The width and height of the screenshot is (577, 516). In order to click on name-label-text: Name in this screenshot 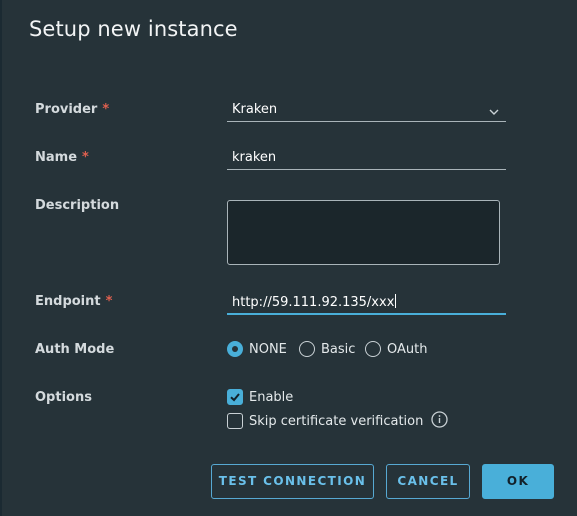, I will do `click(56, 157)`.